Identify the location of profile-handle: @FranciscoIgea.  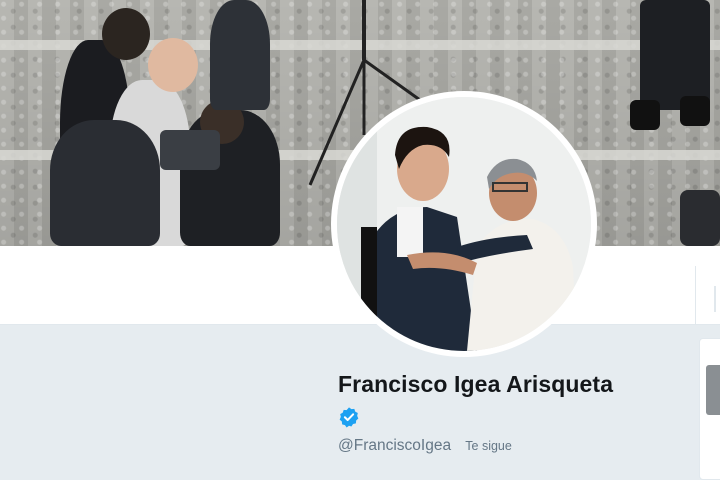
(394, 445).